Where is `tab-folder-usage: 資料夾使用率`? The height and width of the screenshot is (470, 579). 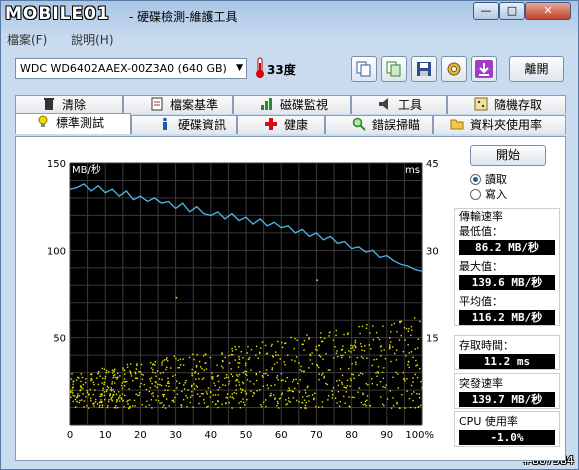
tab-folder-usage: 資料夾使用率 is located at coordinates (499, 124).